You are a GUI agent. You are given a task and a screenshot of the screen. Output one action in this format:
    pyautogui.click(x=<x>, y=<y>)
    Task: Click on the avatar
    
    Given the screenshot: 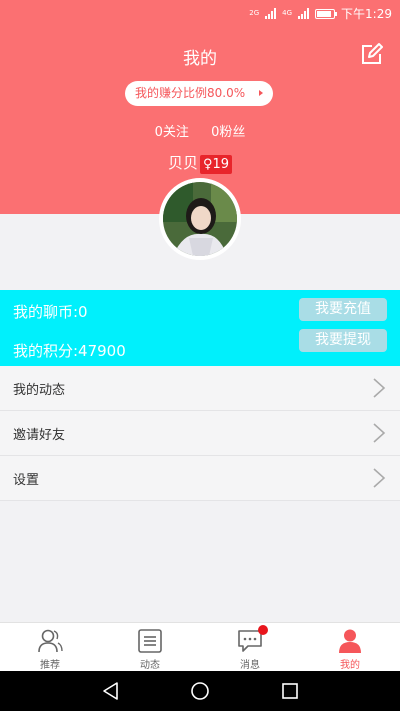 What is the action you would take?
    pyautogui.click(x=200, y=219)
    